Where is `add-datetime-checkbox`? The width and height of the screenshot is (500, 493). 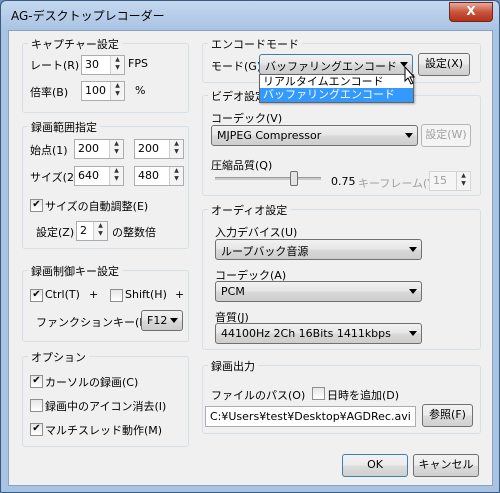
add-datetime-checkbox is located at coordinates (318, 393).